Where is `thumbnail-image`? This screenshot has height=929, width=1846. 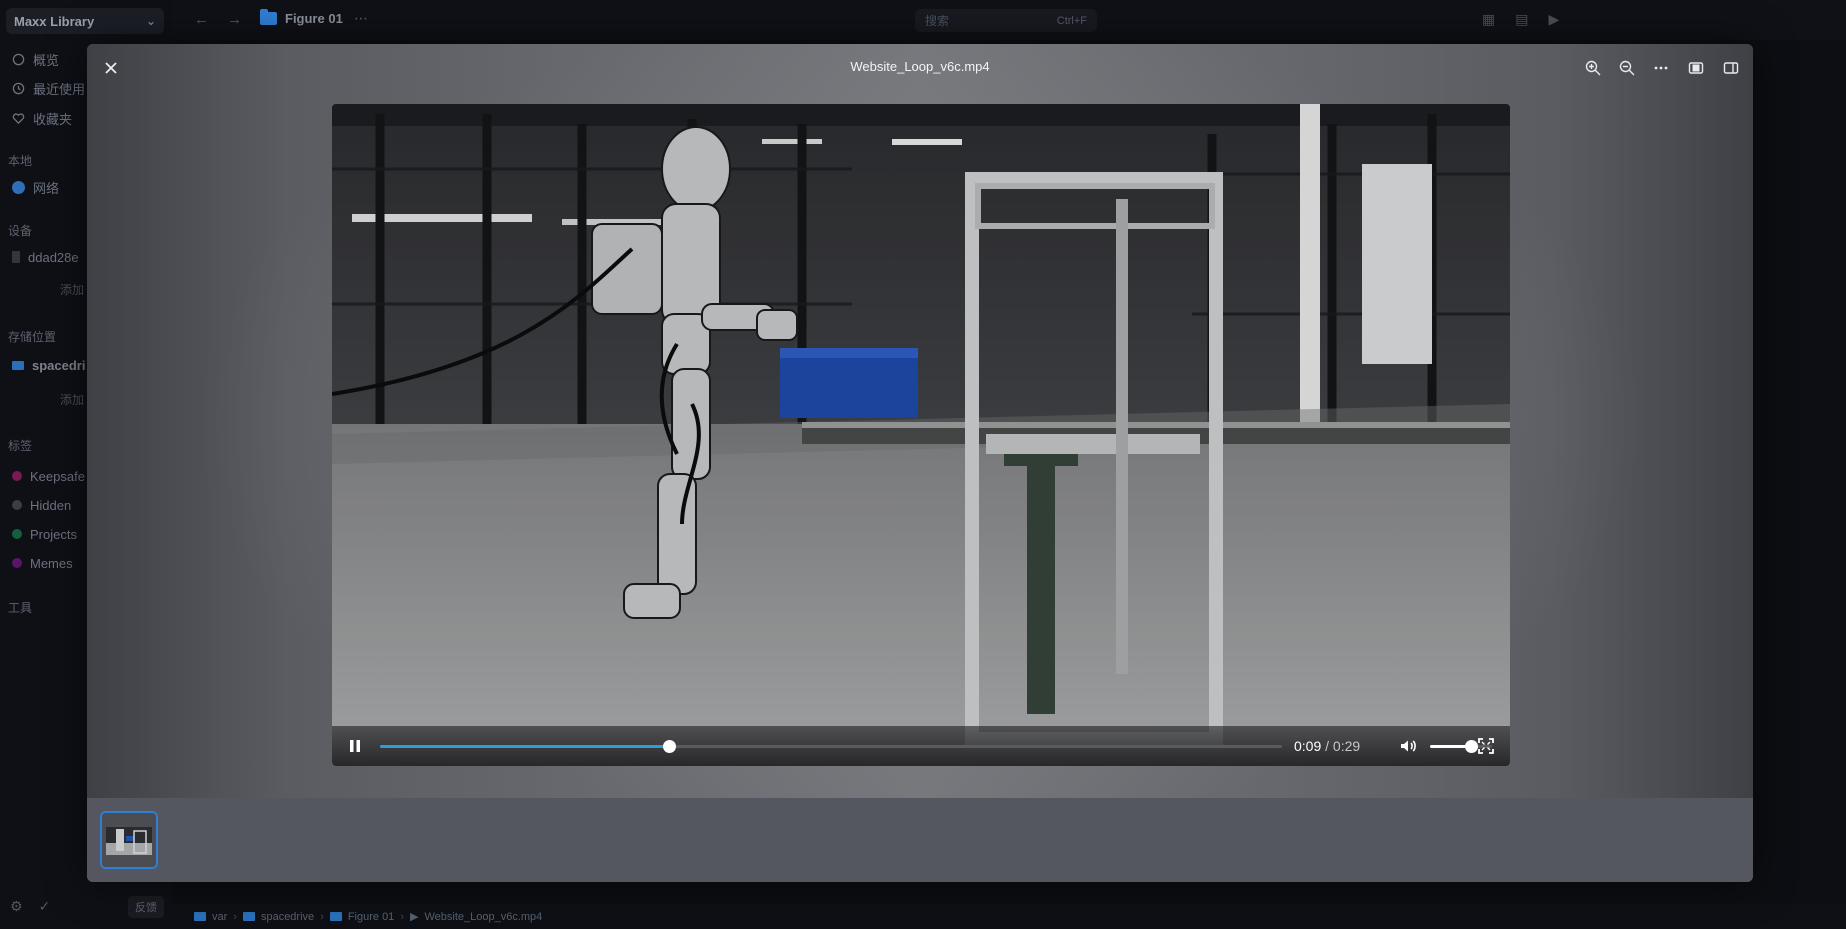
thumbnail-image is located at coordinates (129, 840).